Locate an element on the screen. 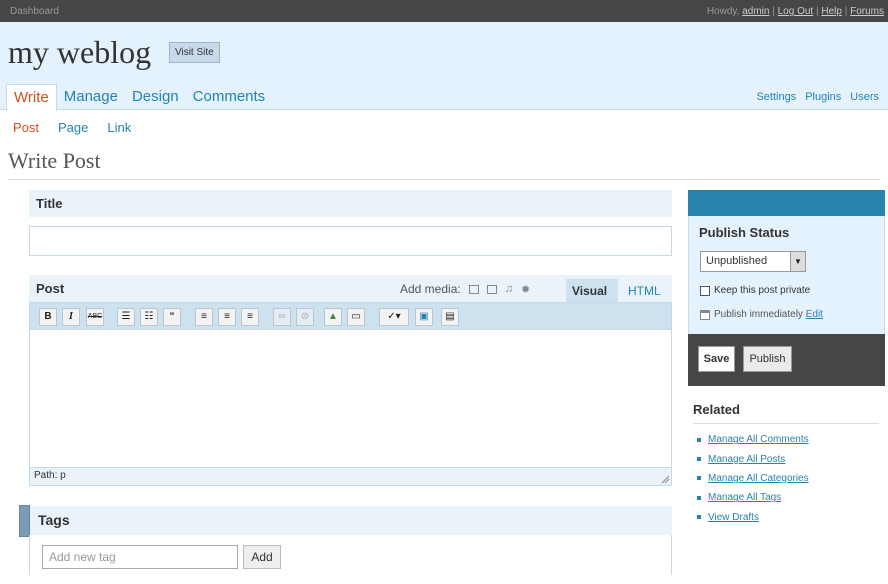 This screenshot has height=584, width=888. publish-box-header is located at coordinates (786, 203).